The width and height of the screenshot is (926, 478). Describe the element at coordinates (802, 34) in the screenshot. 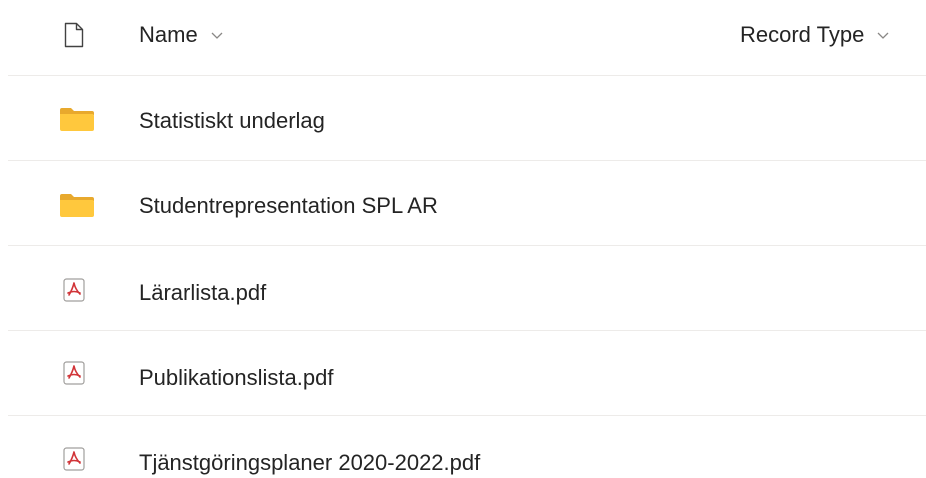

I see `column-header-record-type-label: Record Type` at that location.